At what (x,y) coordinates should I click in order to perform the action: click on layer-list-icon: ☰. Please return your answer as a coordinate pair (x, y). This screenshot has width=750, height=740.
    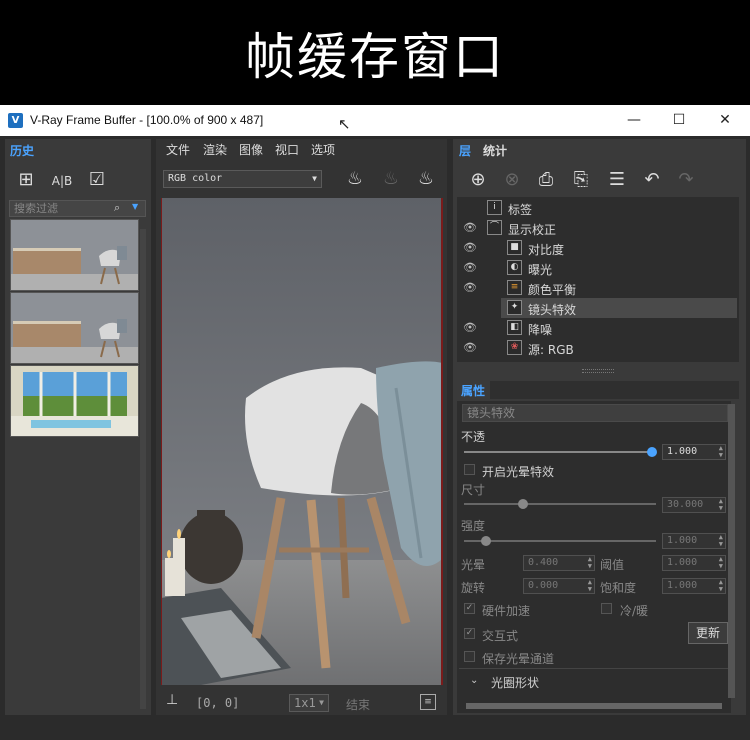
    Looking at the image, I should click on (617, 180).